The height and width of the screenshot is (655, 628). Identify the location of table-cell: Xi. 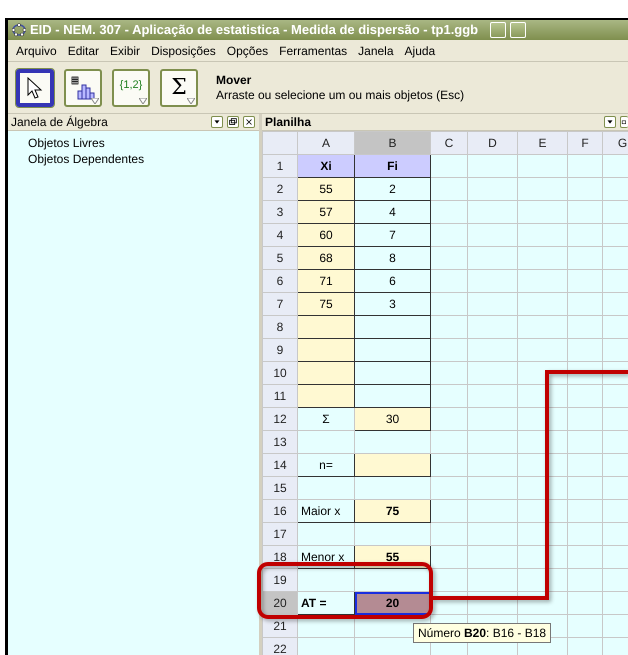
(326, 166).